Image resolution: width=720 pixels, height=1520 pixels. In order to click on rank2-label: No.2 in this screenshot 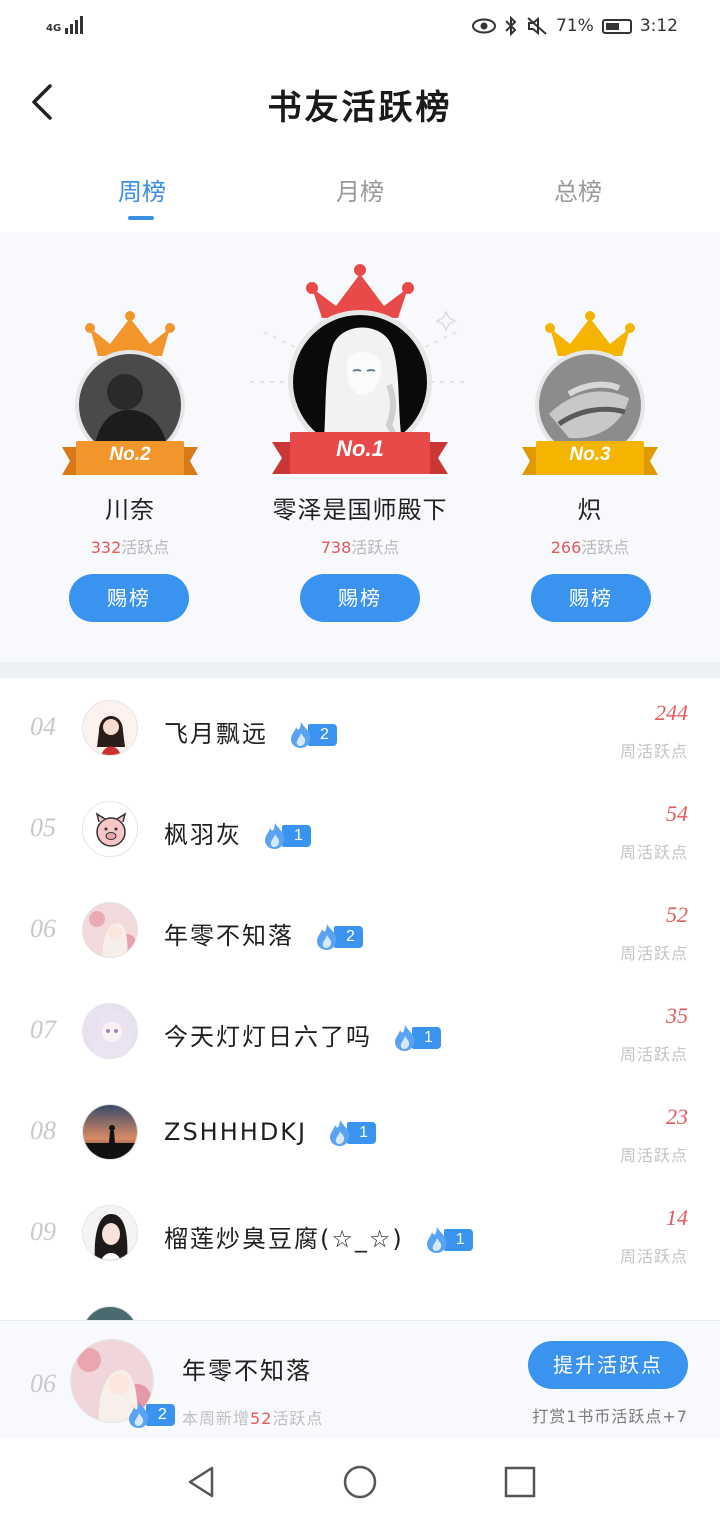, I will do `click(130, 454)`.